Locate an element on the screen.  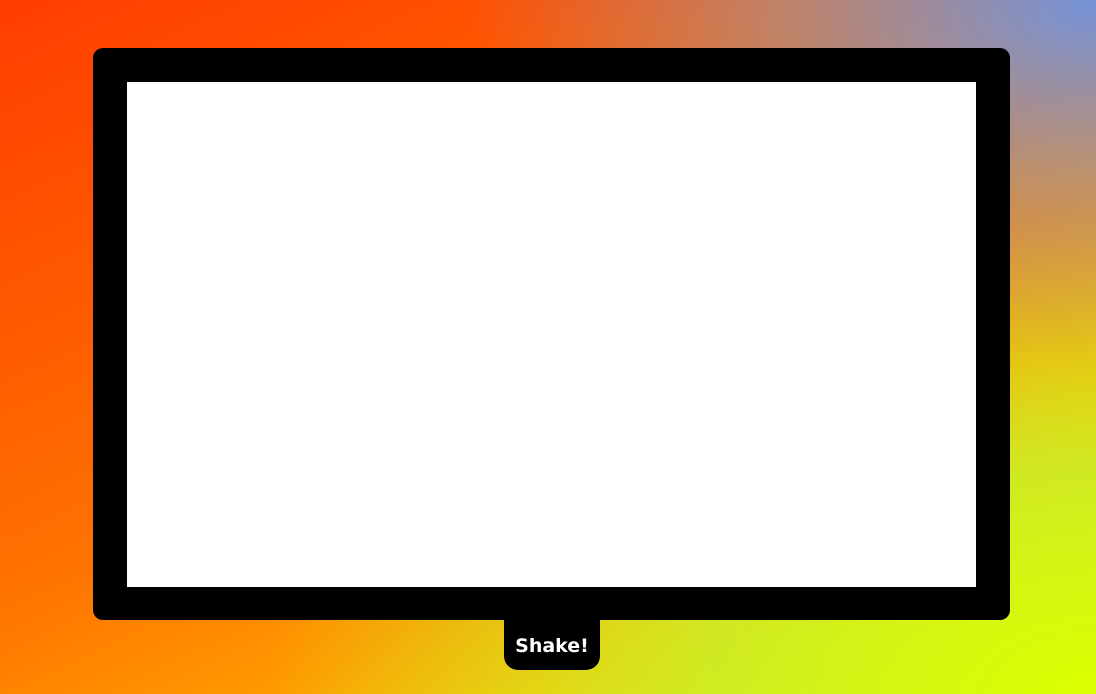
shake-button: Shake! is located at coordinates (552, 641).